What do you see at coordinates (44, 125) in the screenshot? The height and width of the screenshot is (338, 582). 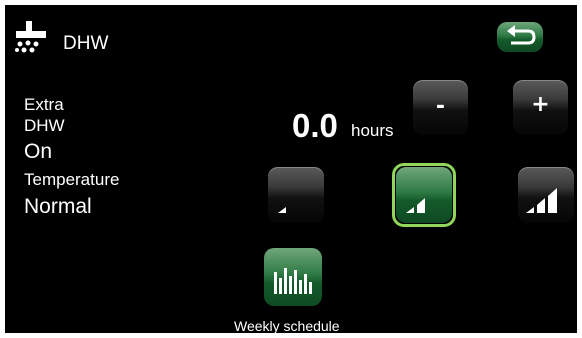 I see `extra-dhw-label-2: DHW` at bounding box center [44, 125].